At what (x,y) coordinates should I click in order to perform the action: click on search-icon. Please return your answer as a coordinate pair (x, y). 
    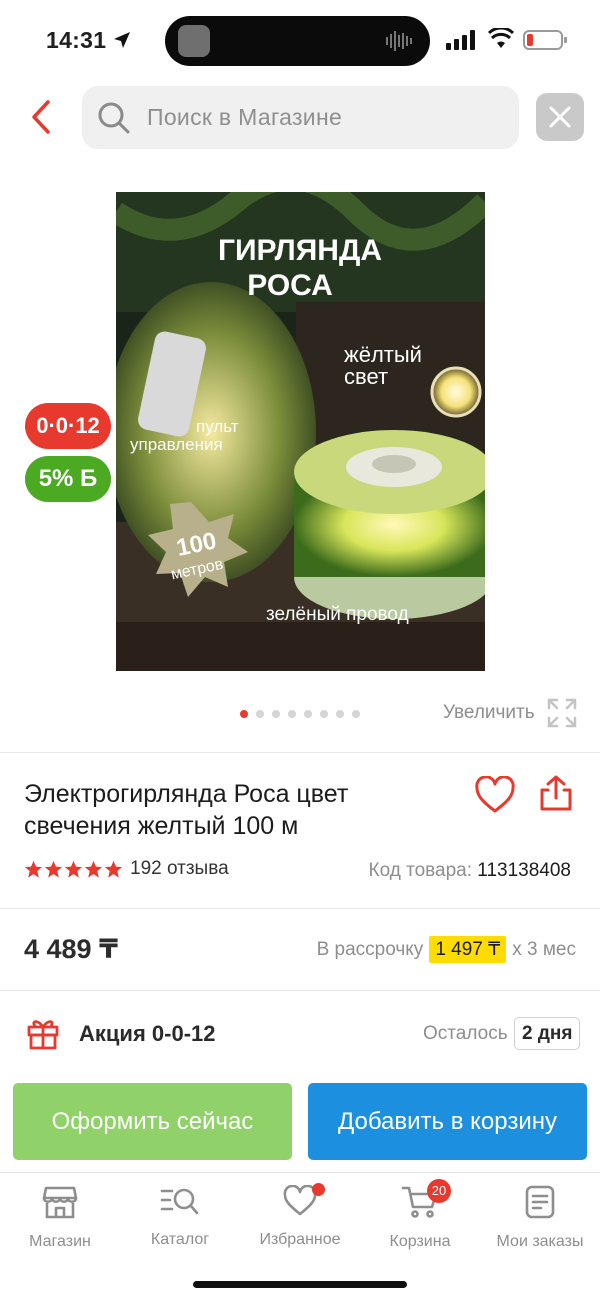
    Looking at the image, I should click on (114, 118).